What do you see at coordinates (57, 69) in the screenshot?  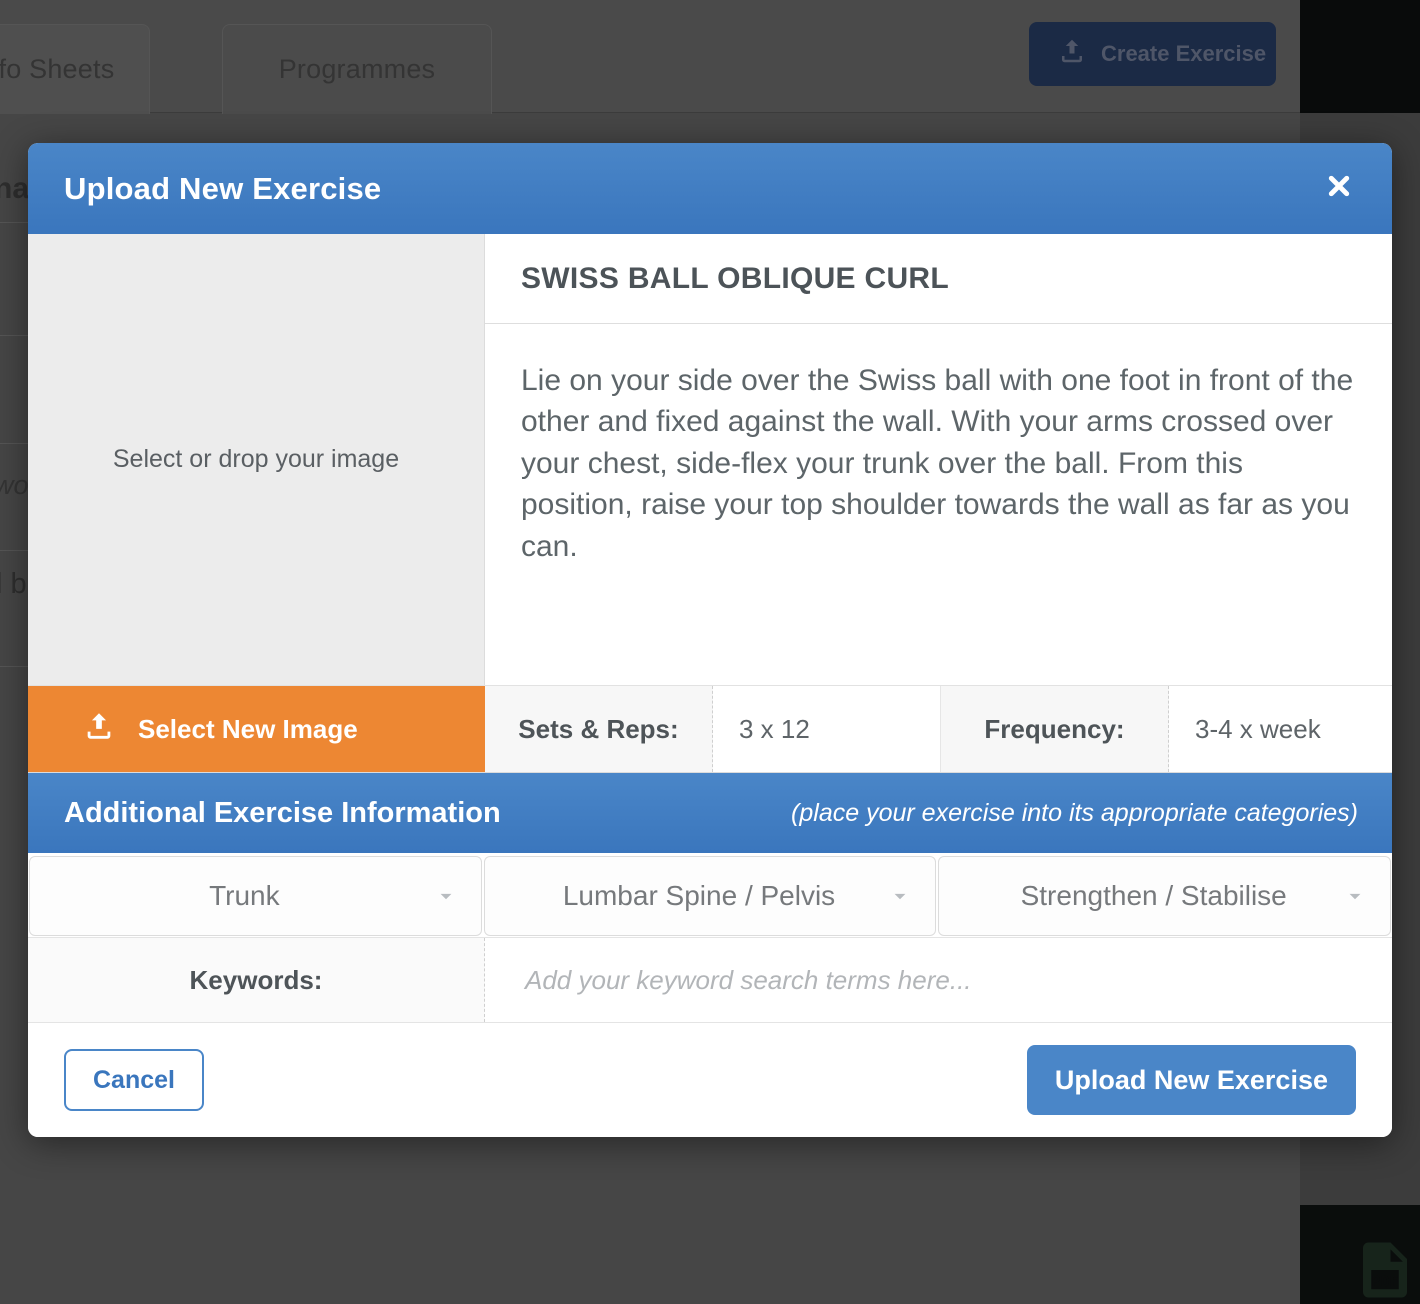 I see `tab-info-sheets-label: Info Sheets` at bounding box center [57, 69].